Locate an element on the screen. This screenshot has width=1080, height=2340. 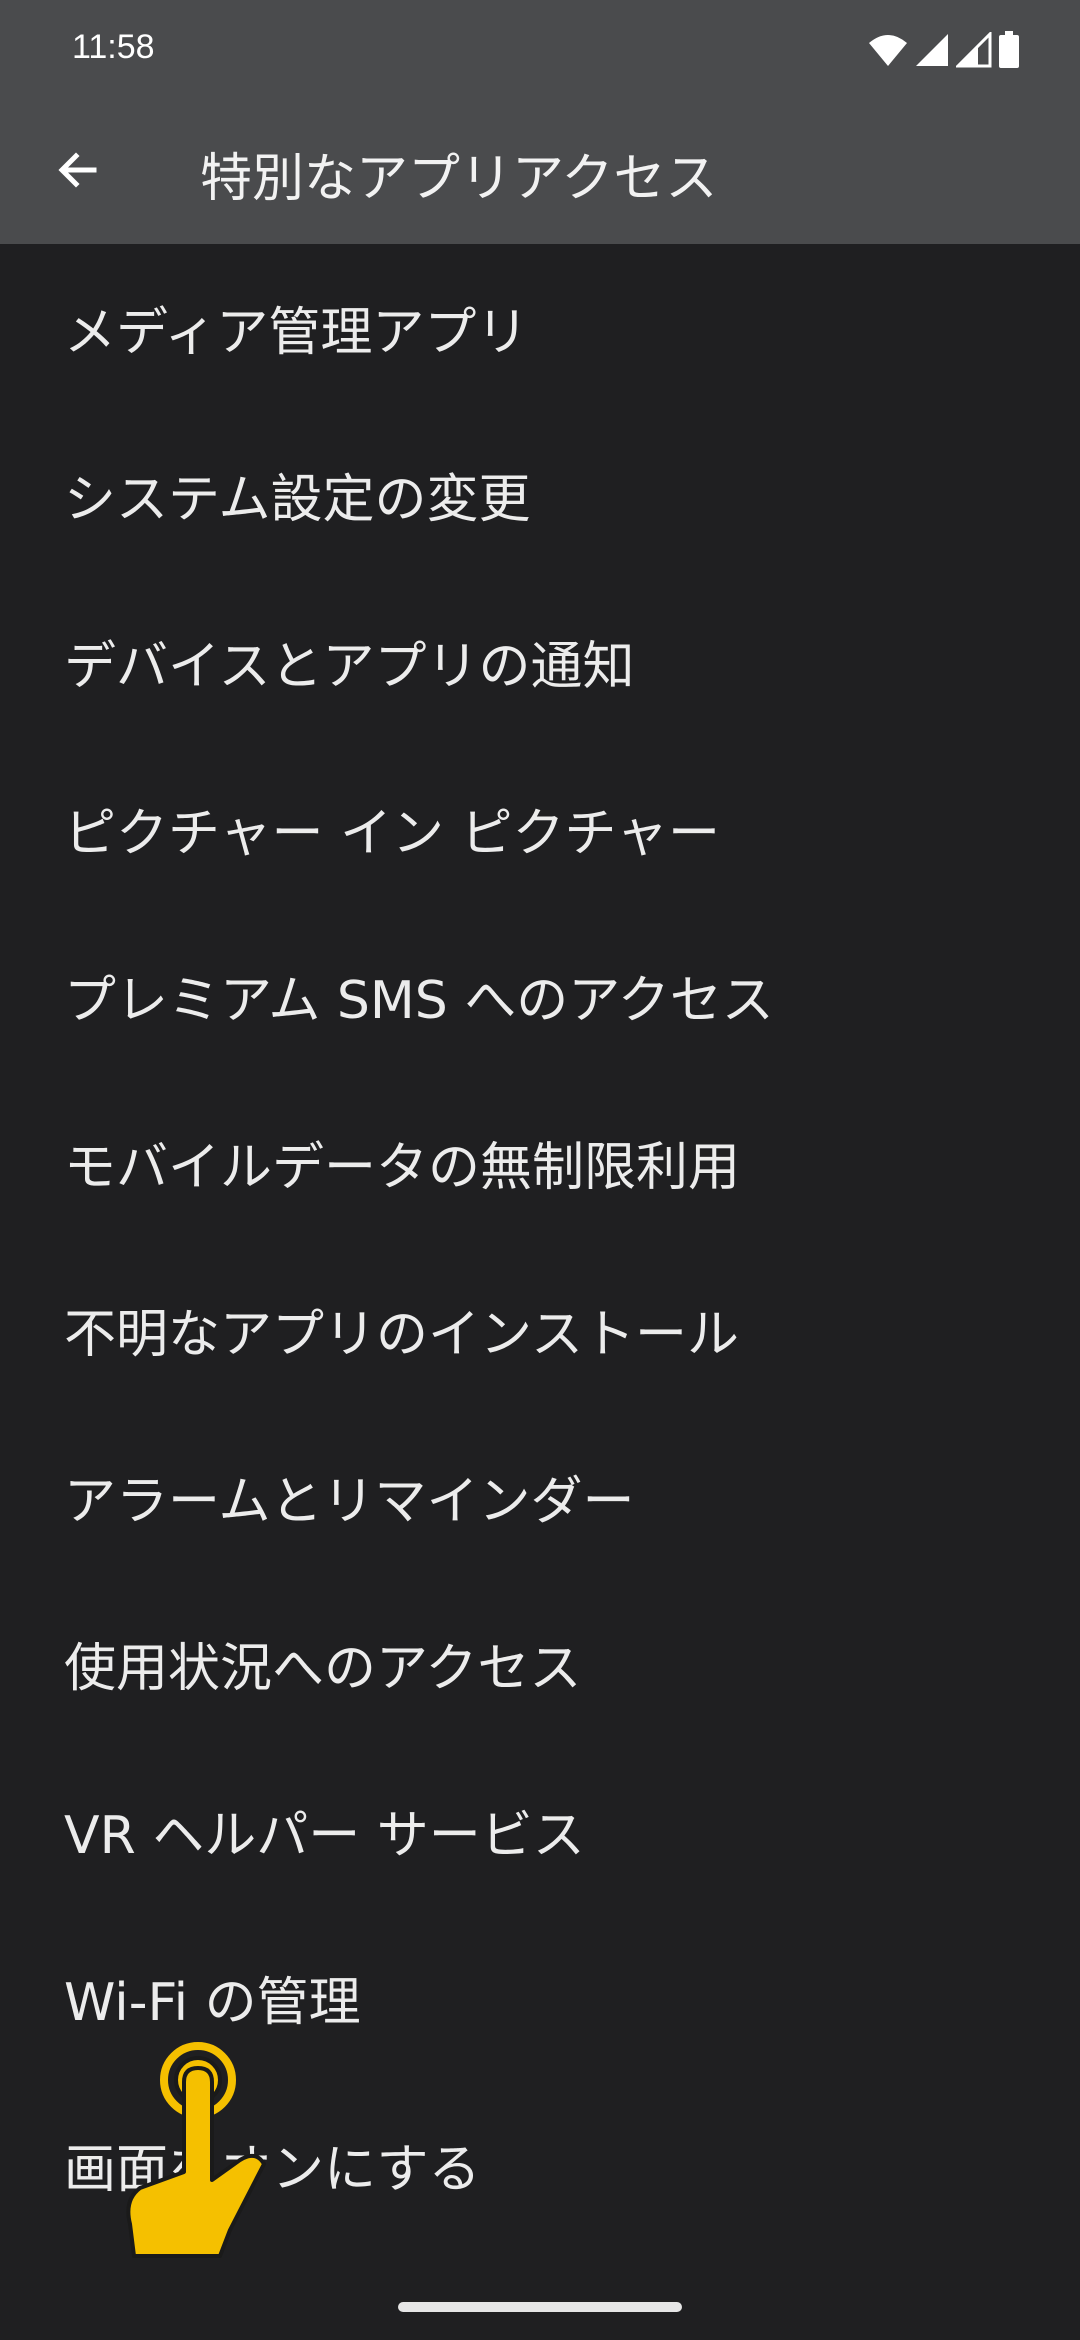
list-item-media-management: メディア管理アプリ is located at coordinates (540, 327).